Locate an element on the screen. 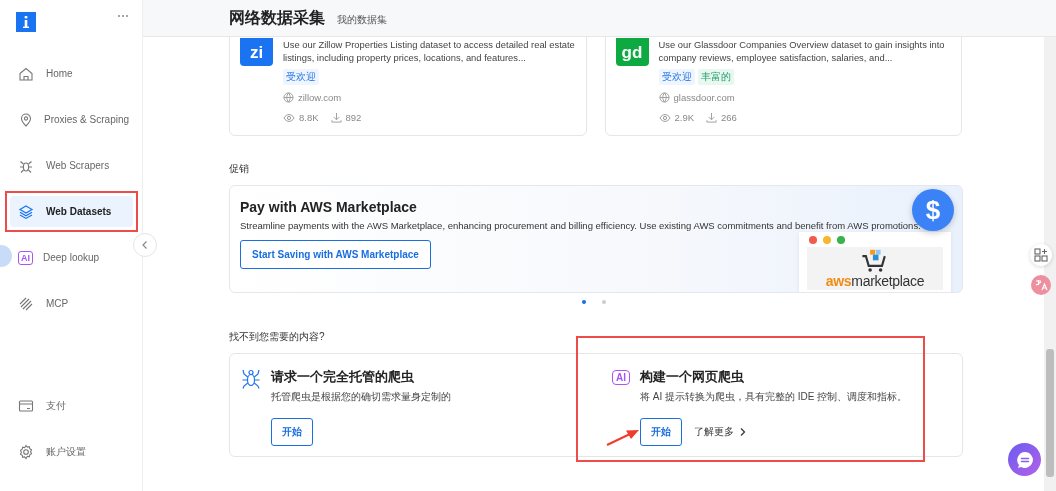 This screenshot has width=1056, height=491. promo-title: Pay with AWS Marketplace is located at coordinates (328, 207).